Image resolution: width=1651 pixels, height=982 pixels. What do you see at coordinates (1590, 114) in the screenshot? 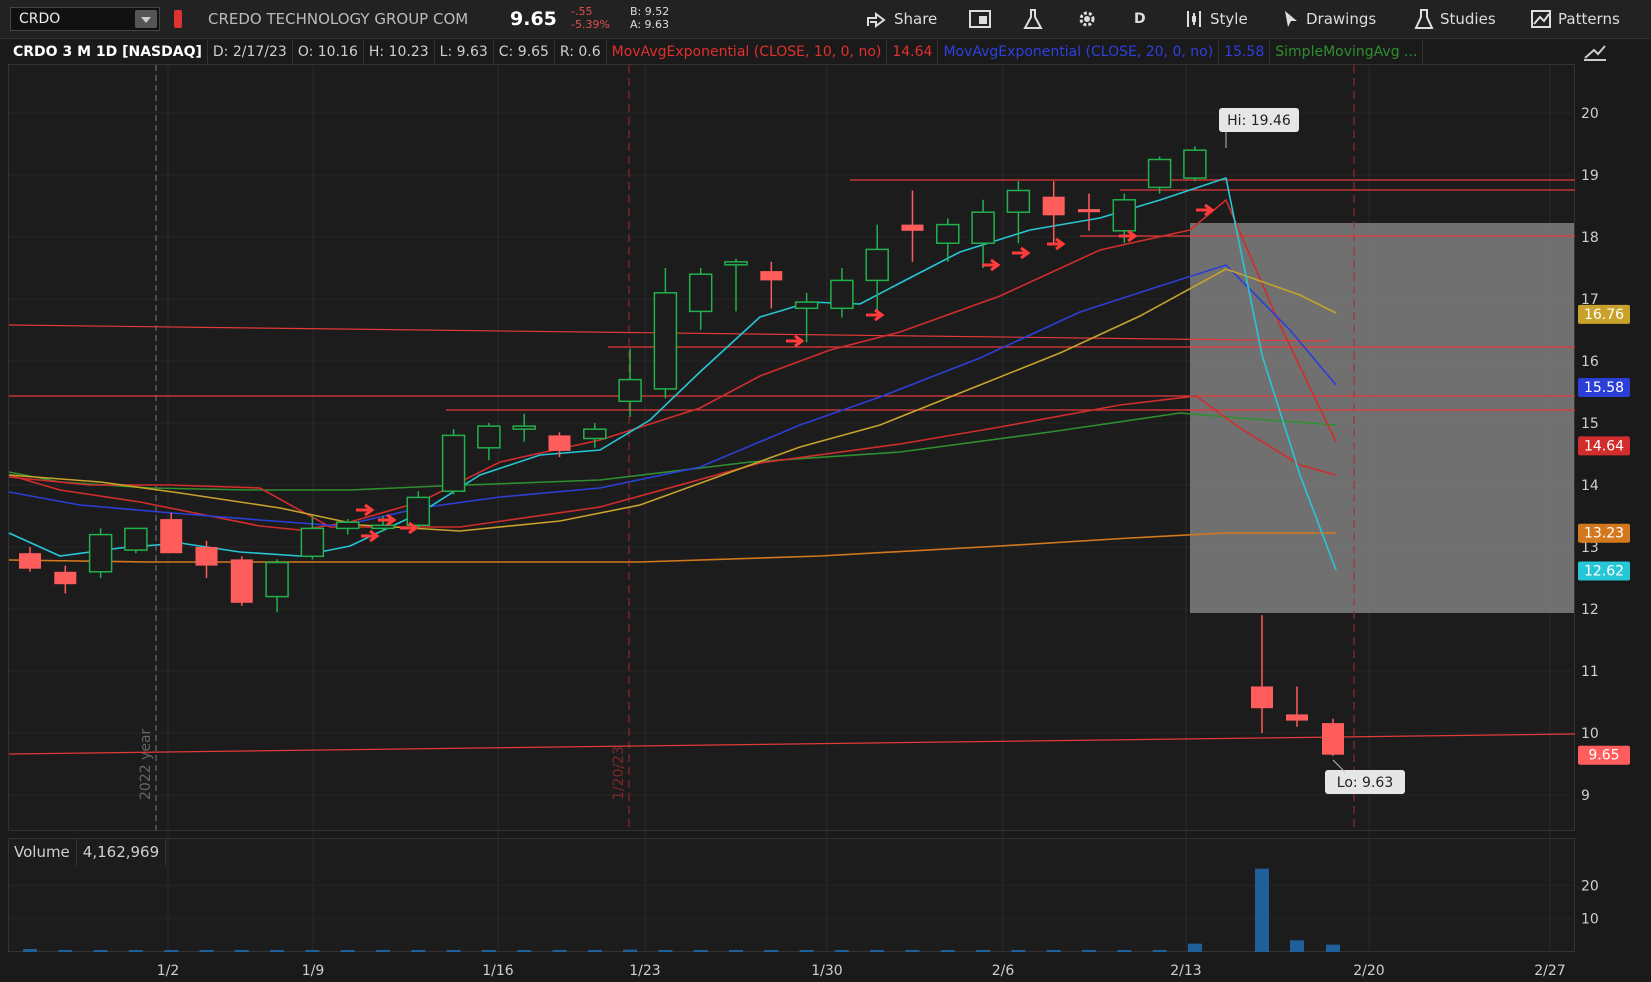
I see `y-tick-label: 20` at bounding box center [1590, 114].